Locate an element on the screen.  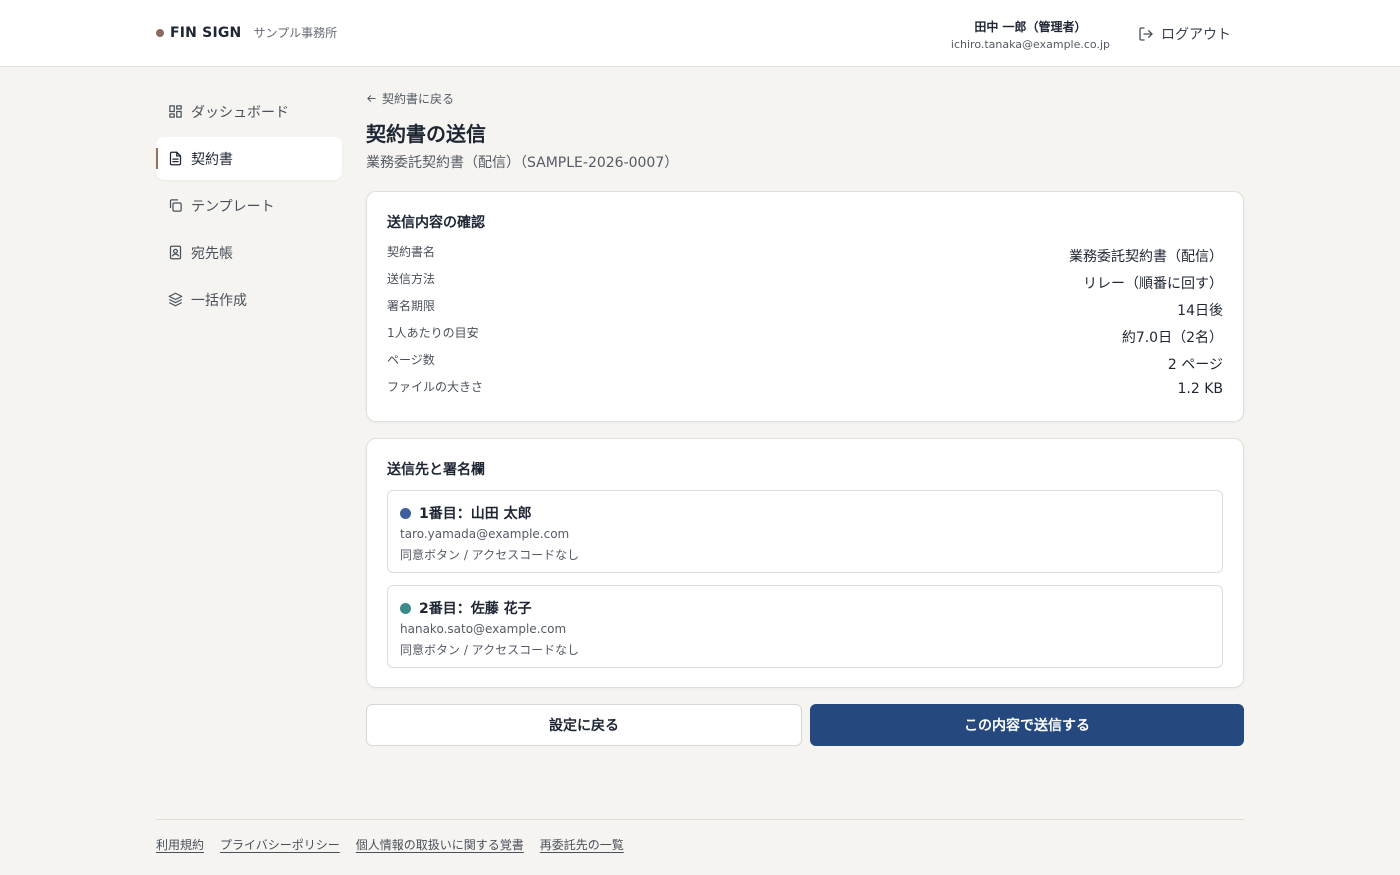
row-value: 14日後 is located at coordinates (1200, 311).